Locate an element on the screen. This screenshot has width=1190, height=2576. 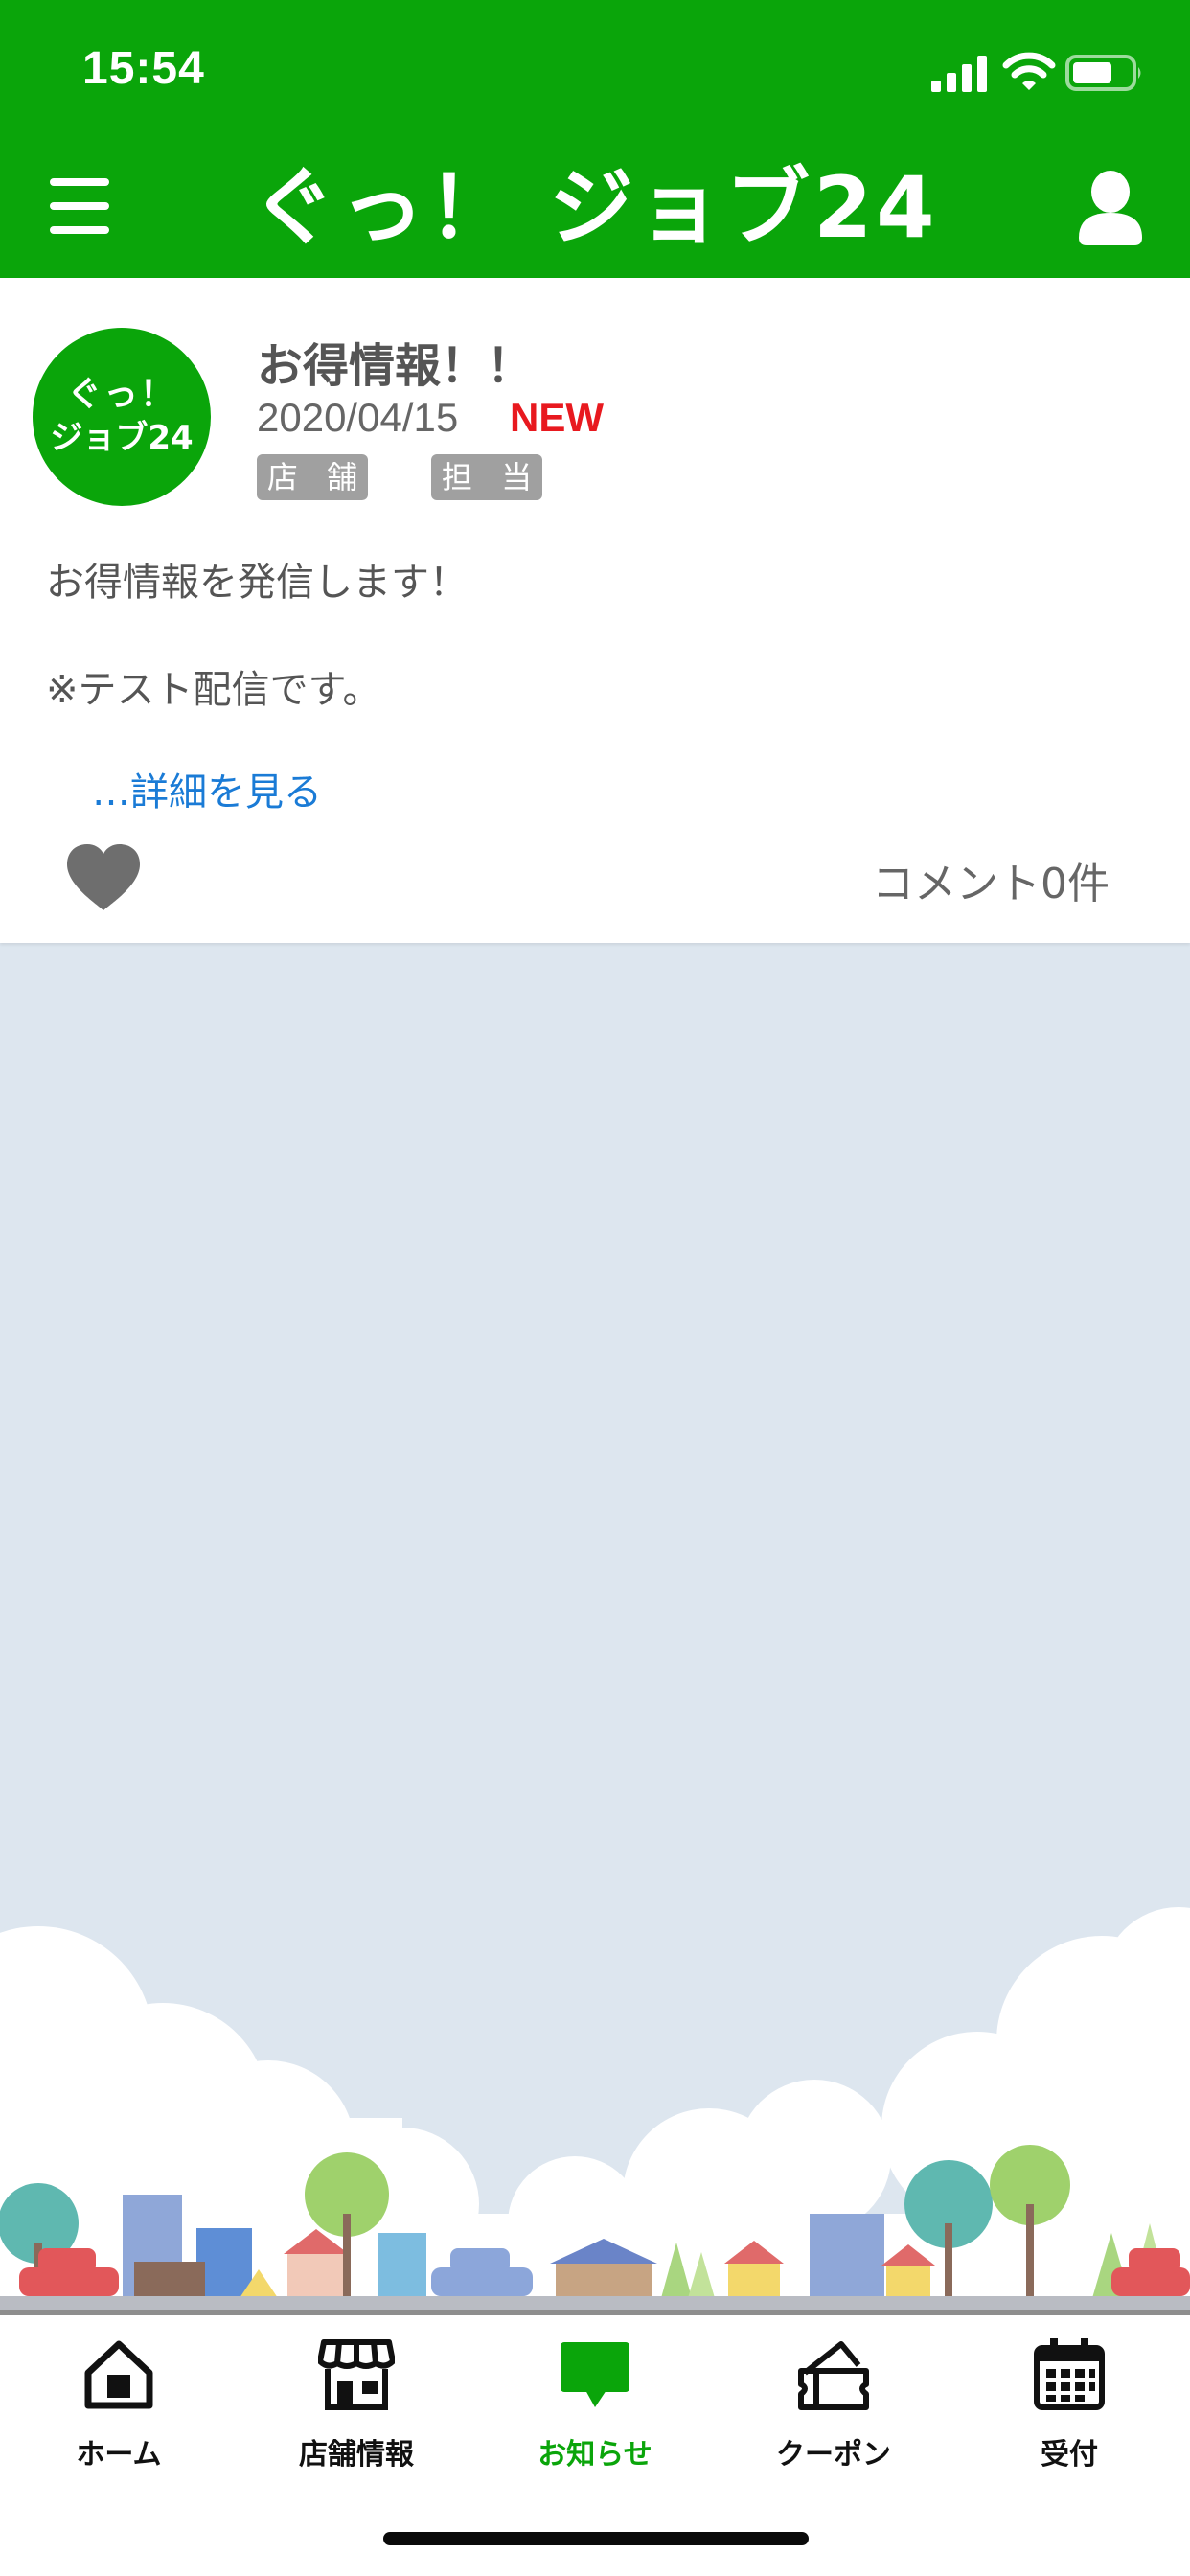
tab-reception: 受付 is located at coordinates (1070, 2417).